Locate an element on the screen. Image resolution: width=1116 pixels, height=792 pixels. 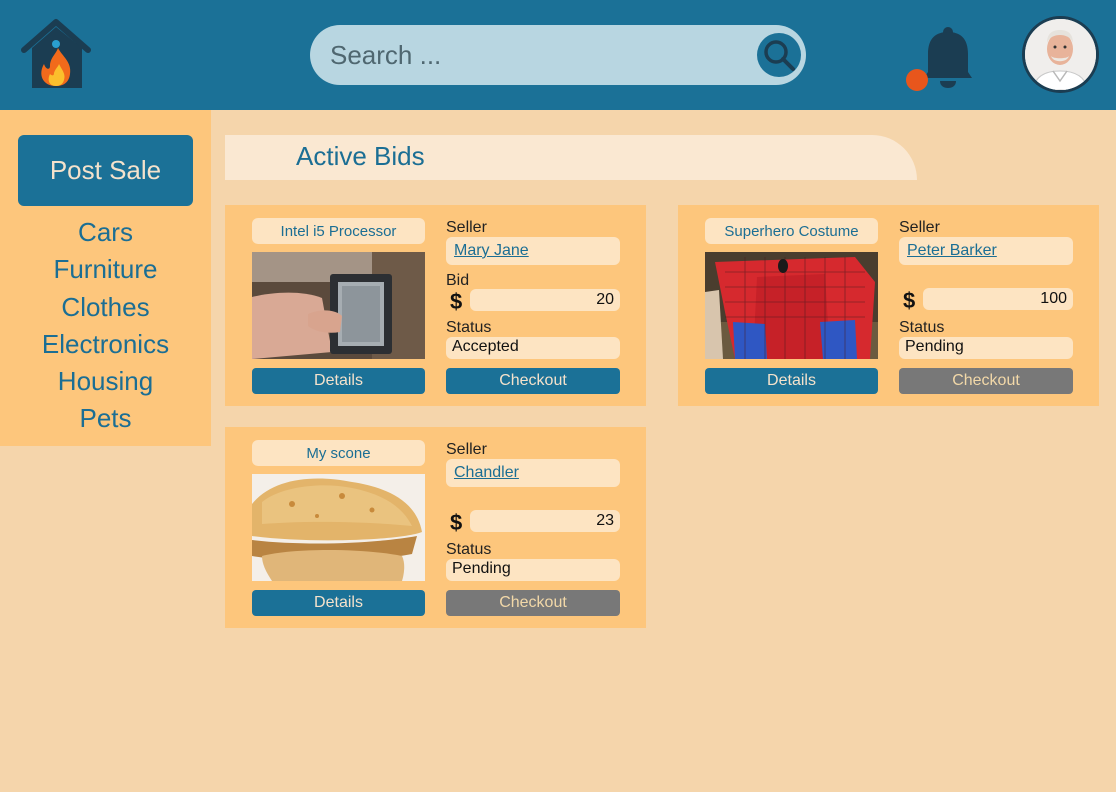
house-flame-icon is located at coordinates (56, 55).